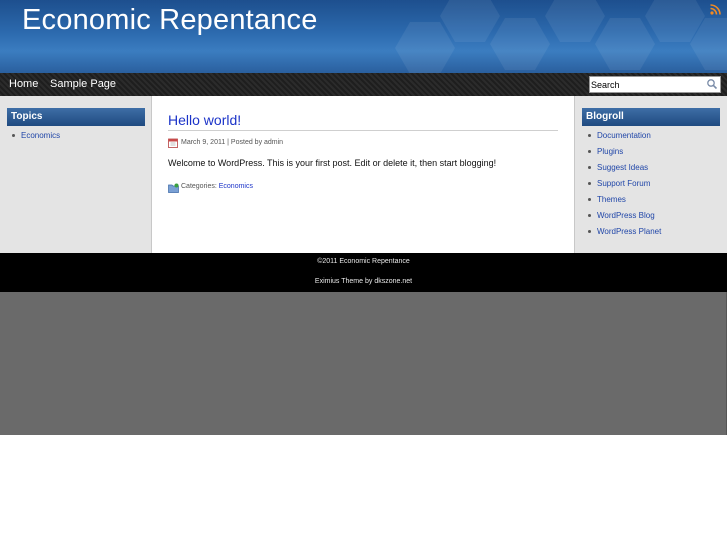  Describe the element at coordinates (363, 130) in the screenshot. I see `post-divider` at that location.